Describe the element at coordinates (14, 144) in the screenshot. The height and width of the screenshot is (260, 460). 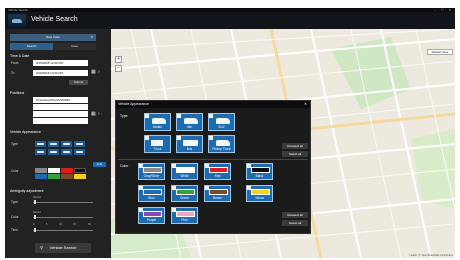
I see `type-label: Type` at that location.